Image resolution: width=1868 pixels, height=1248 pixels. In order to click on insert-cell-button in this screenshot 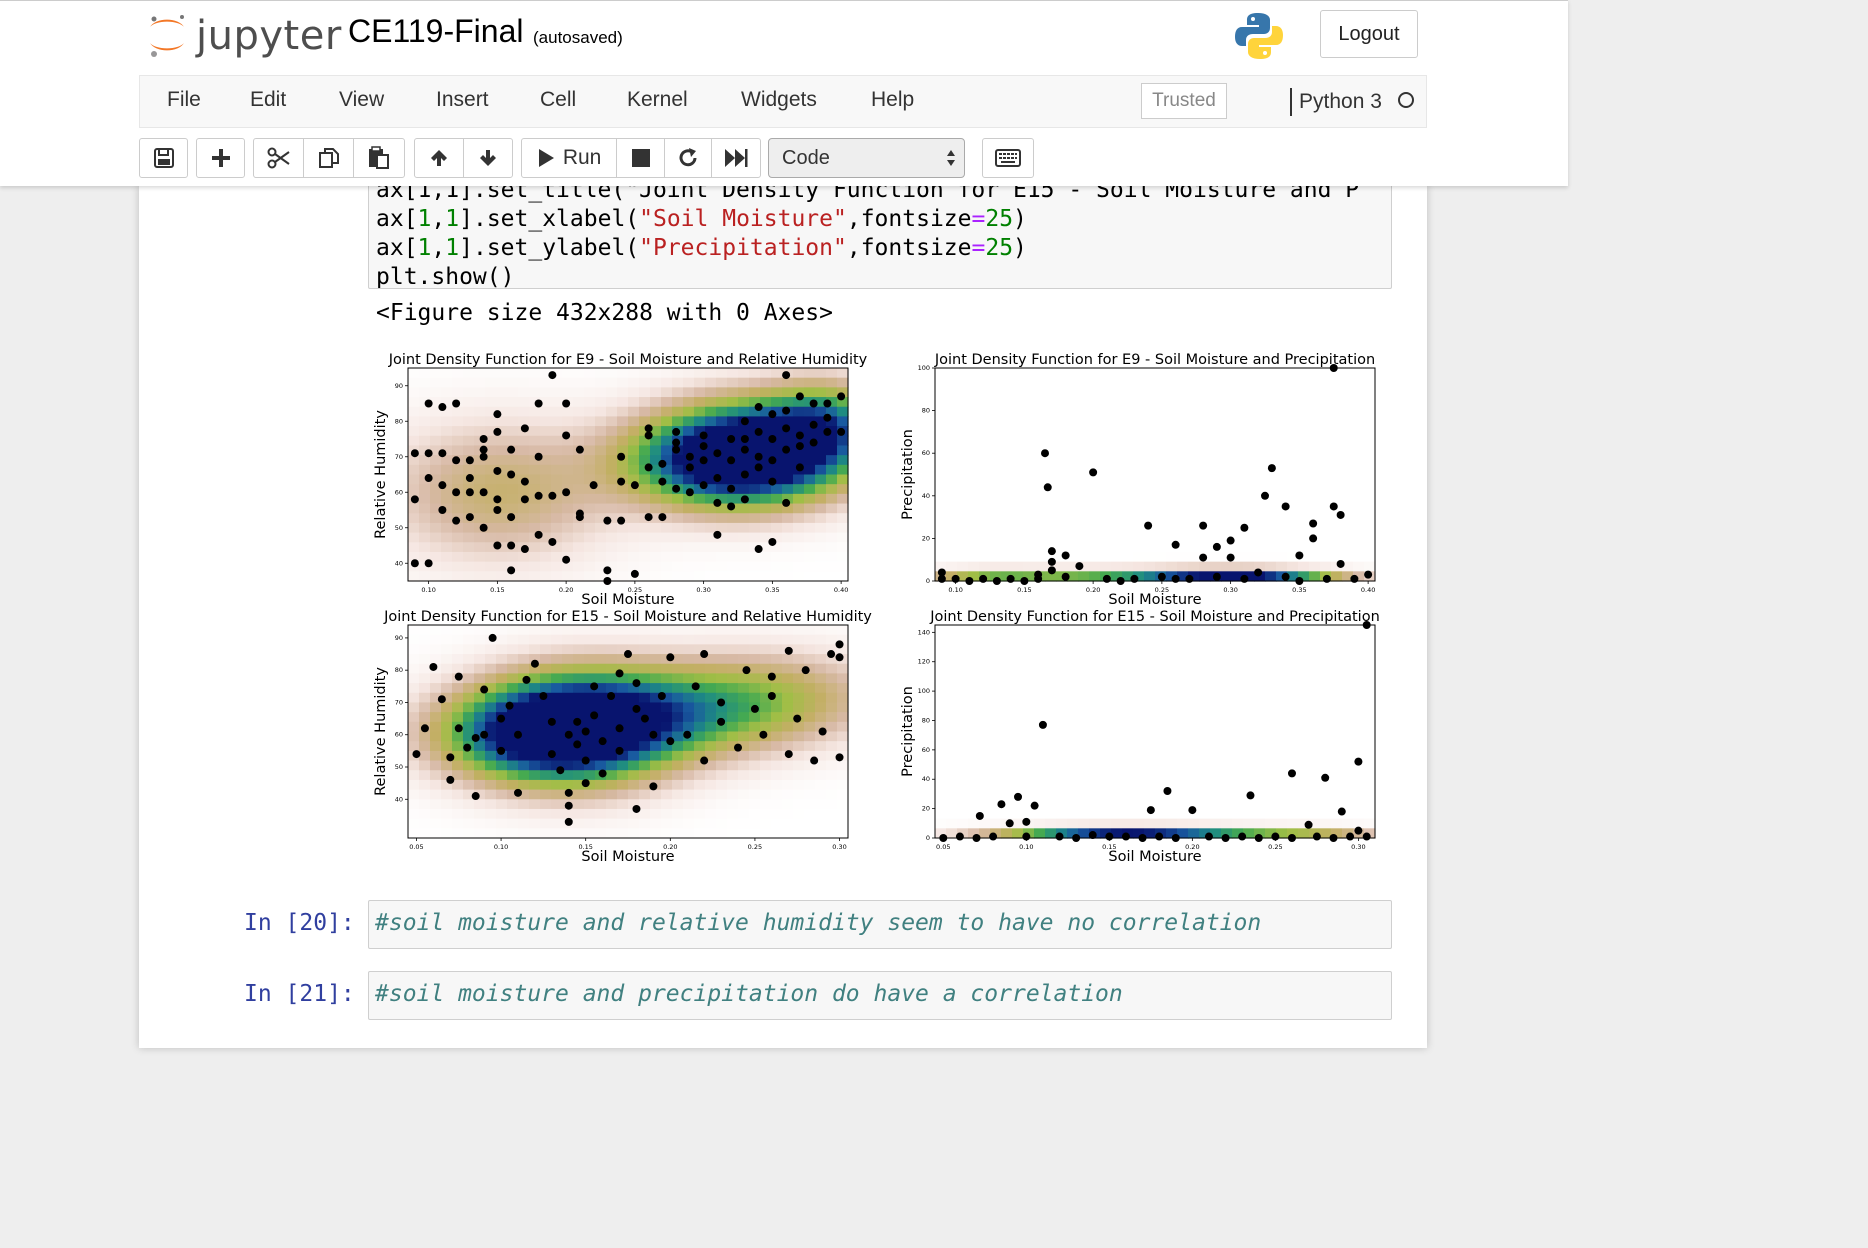, I will do `click(220, 158)`.